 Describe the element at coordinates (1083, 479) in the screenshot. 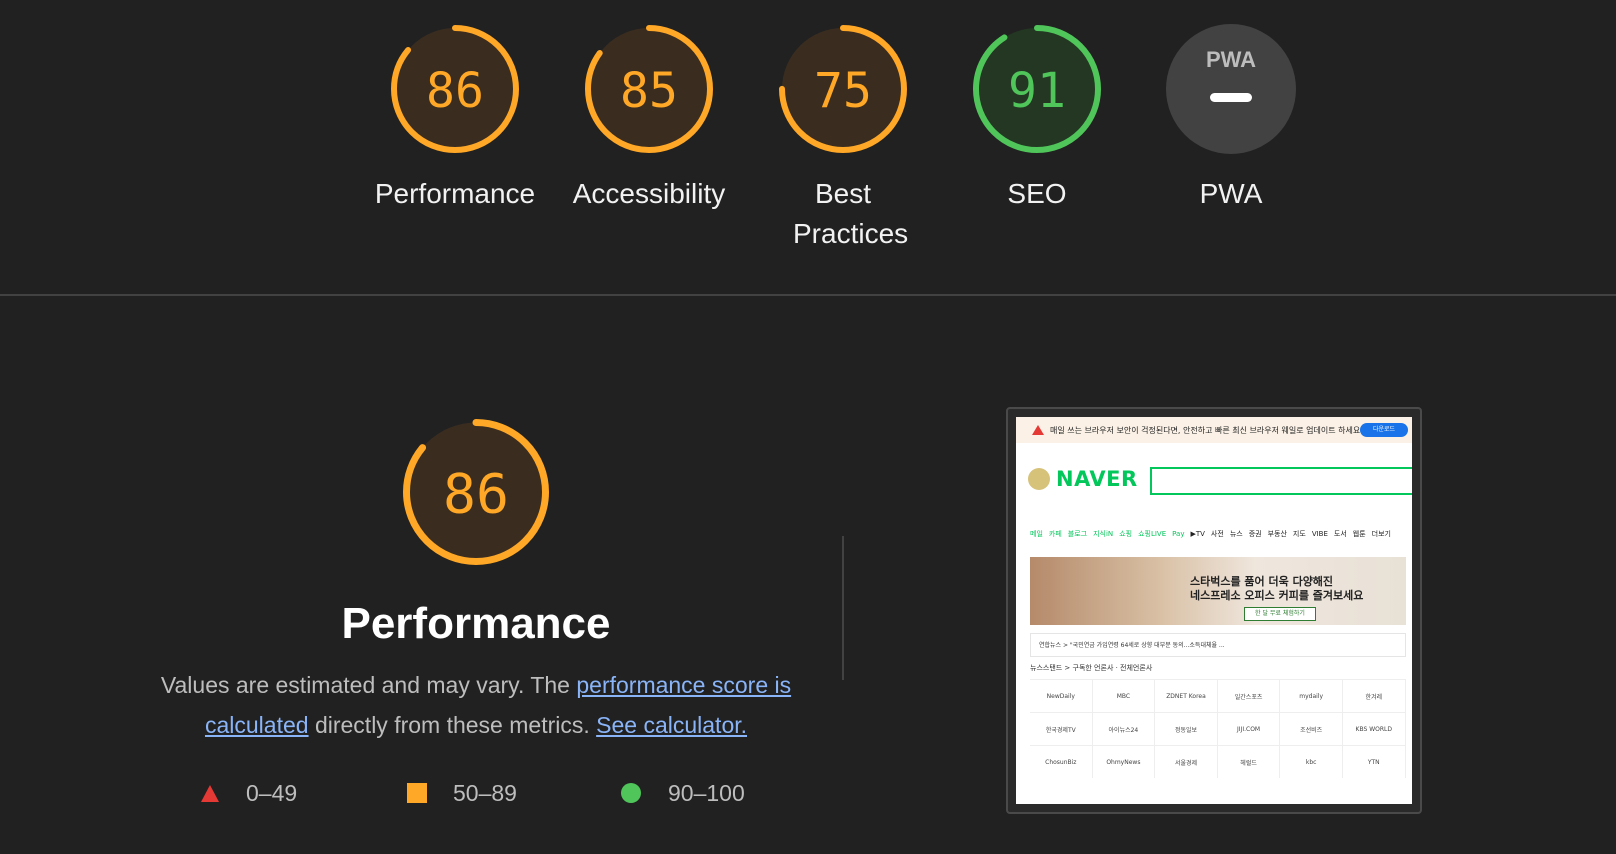

I see `naver-logo: NAVER` at that location.